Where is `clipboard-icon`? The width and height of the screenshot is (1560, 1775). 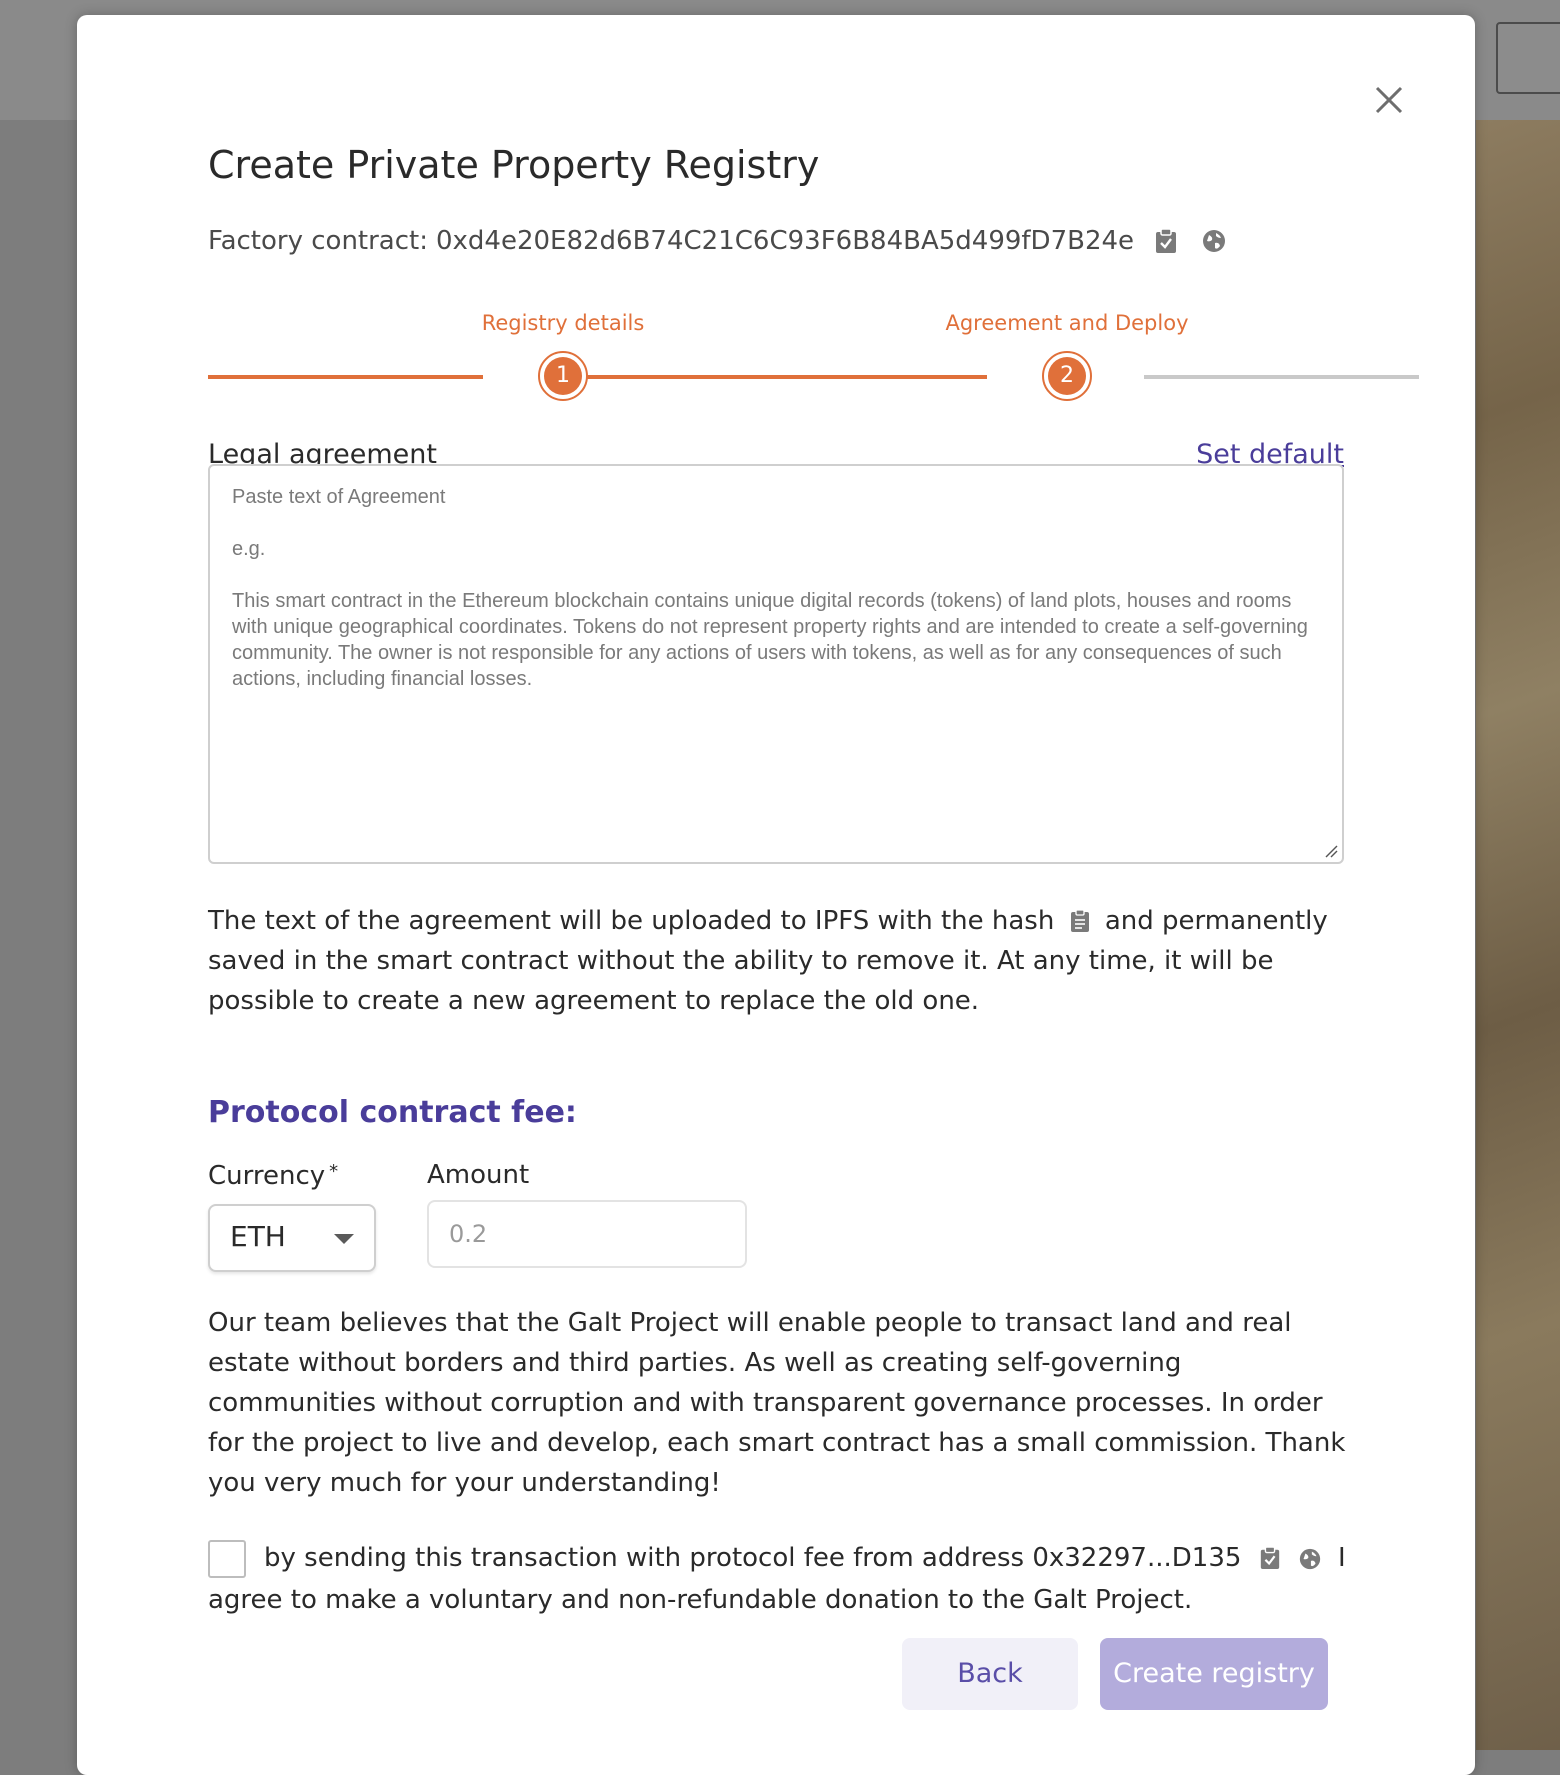
clipboard-icon is located at coordinates (1079, 920).